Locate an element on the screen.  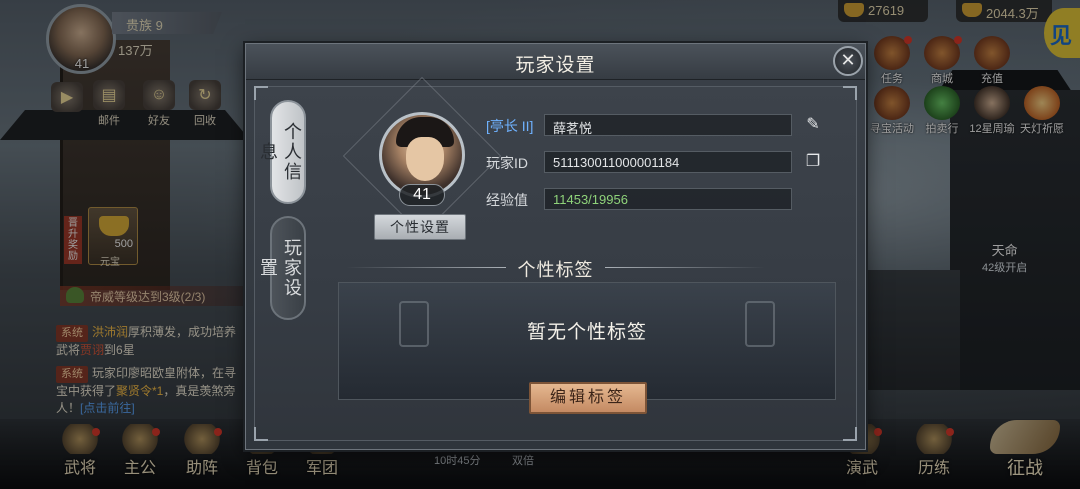
tab-player-settings: 玩家设置 is located at coordinates (282, 268).